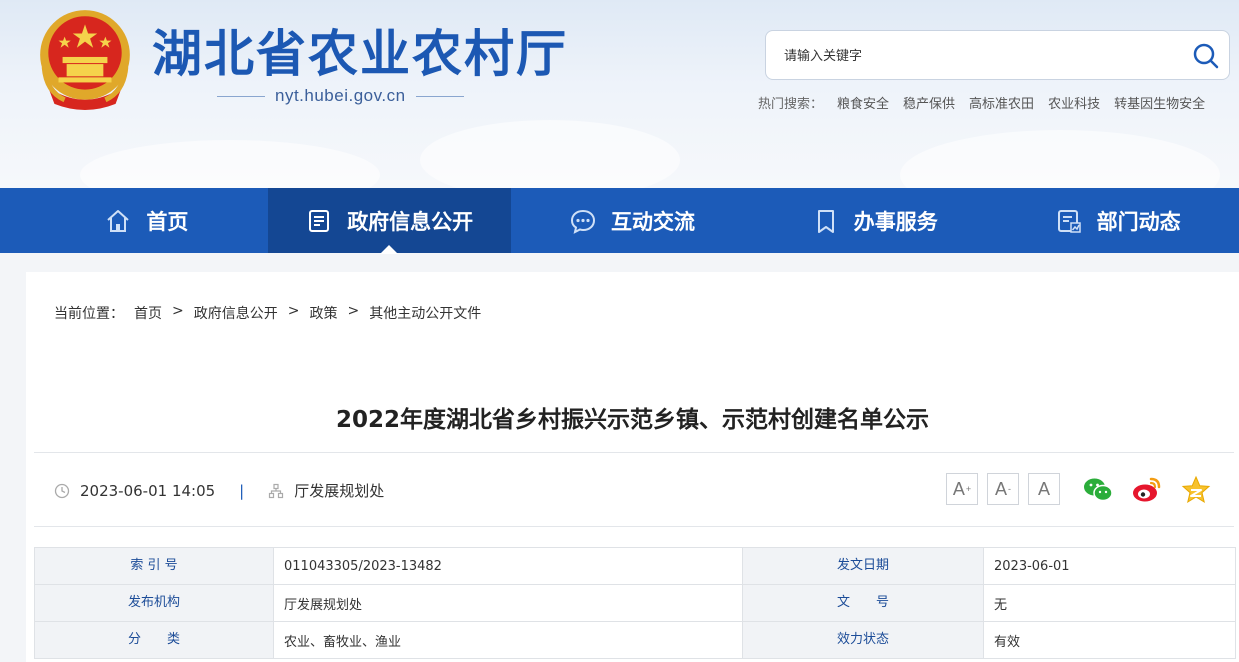 Image resolution: width=1239 pixels, height=662 pixels. I want to click on site-domain: nyt.hubei.gov.cn, so click(340, 95).